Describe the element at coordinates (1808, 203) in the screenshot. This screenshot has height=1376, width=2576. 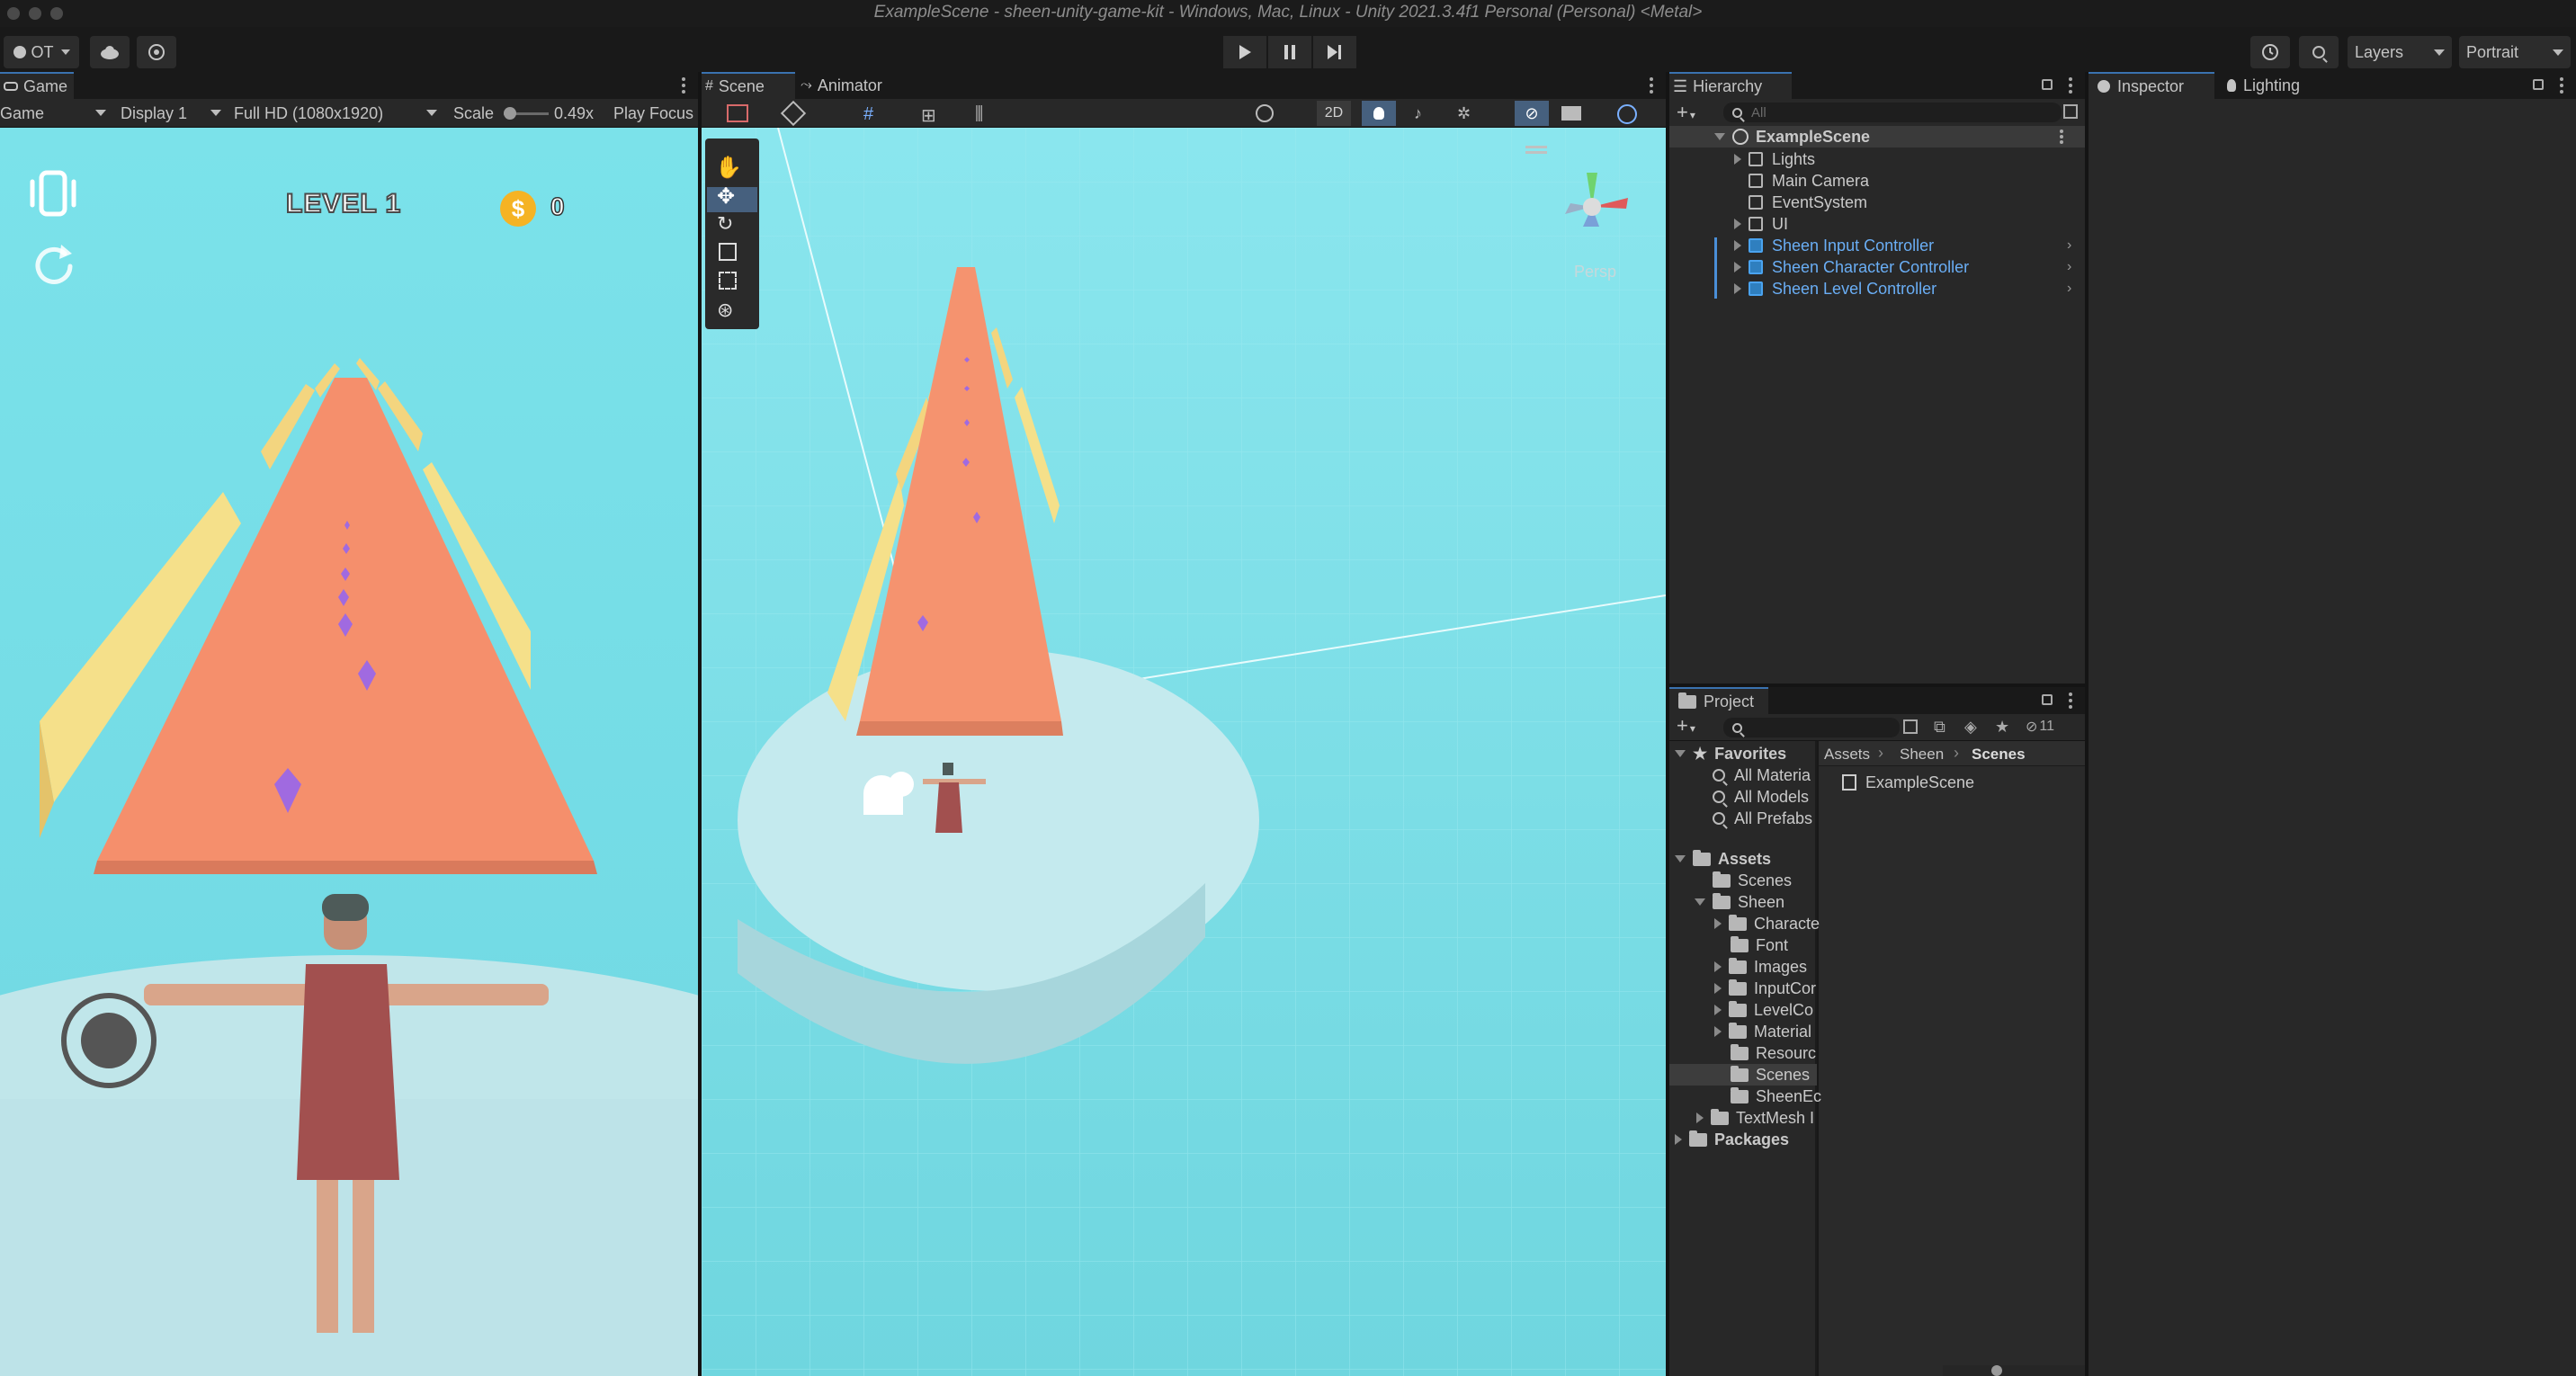
I see `hierarchy-item-eventsystem: EventSystem` at that location.